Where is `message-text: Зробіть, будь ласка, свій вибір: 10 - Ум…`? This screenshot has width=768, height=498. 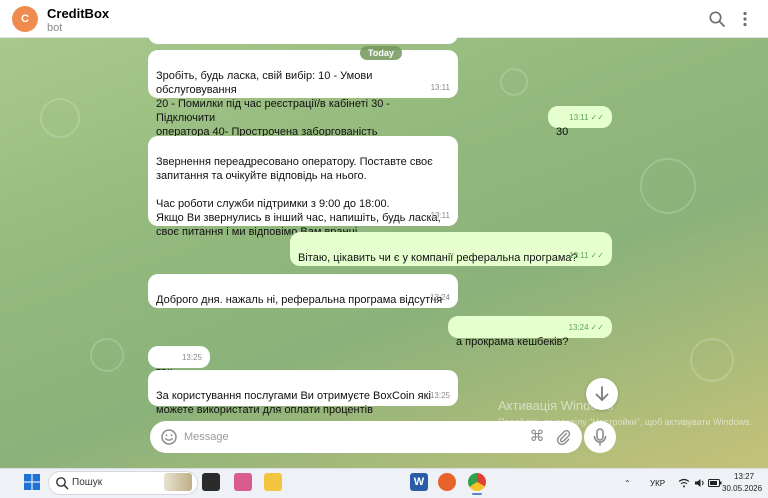 message-text: Зробіть, будь ласка, свій вибір: 10 - Ум… is located at coordinates (273, 104).